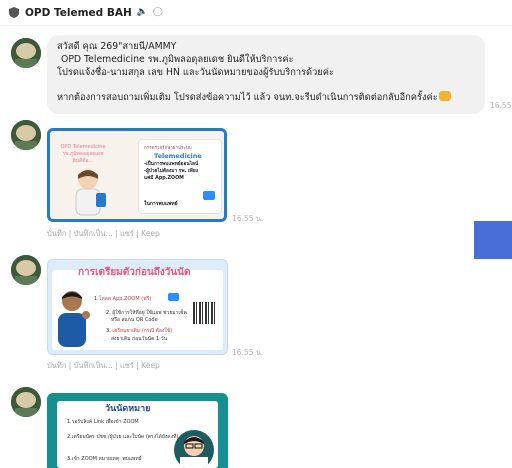 Image resolution: width=512 pixels, height=468 pixels. What do you see at coordinates (14, 12) in the screenshot?
I see `shield-icon` at bounding box center [14, 12].